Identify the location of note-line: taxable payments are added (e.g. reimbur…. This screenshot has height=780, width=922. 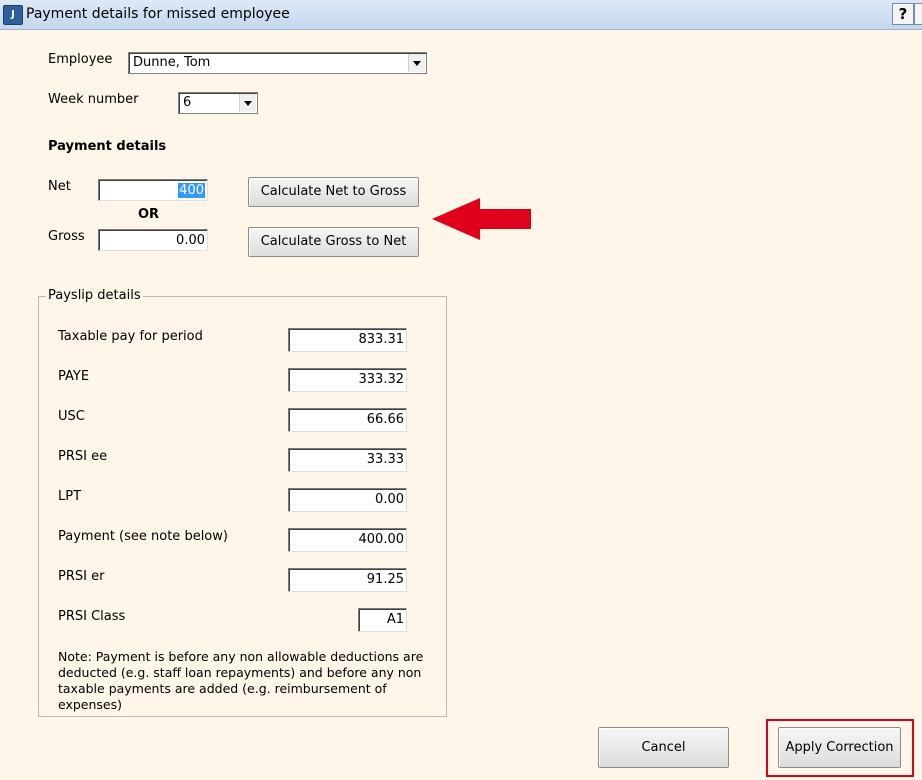
(222, 696).